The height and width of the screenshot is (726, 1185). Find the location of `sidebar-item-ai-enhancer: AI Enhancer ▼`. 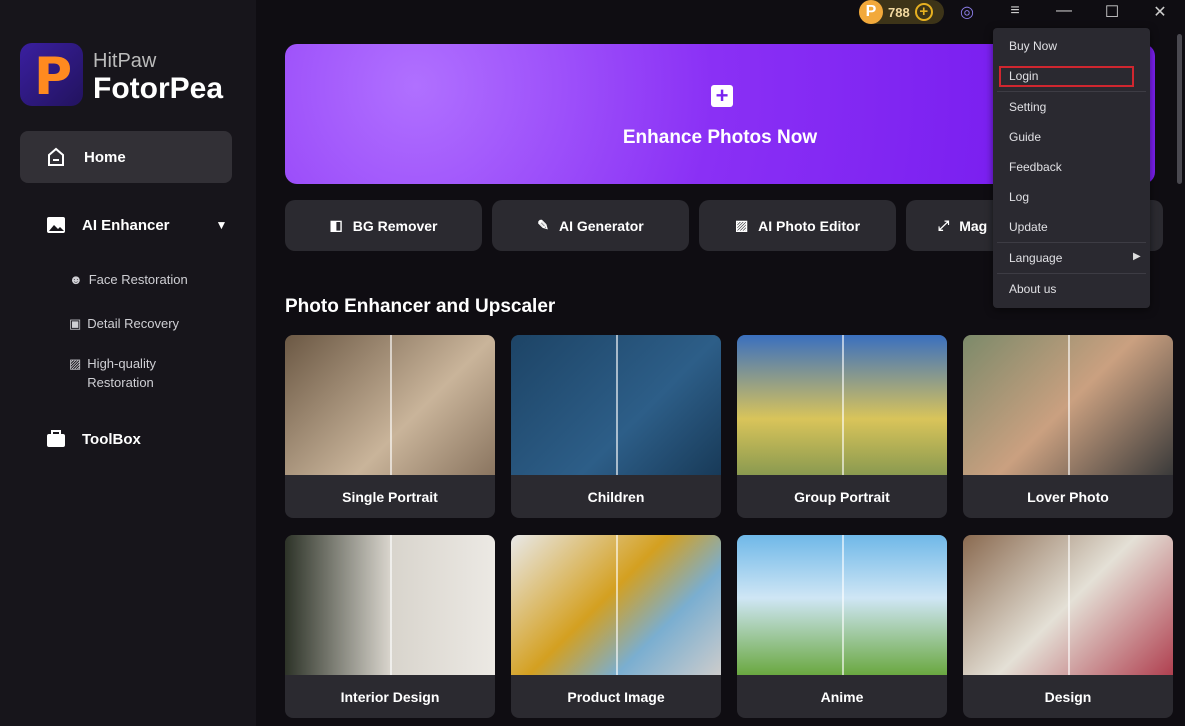

sidebar-item-ai-enhancer: AI Enhancer ▼ is located at coordinates (136, 225).